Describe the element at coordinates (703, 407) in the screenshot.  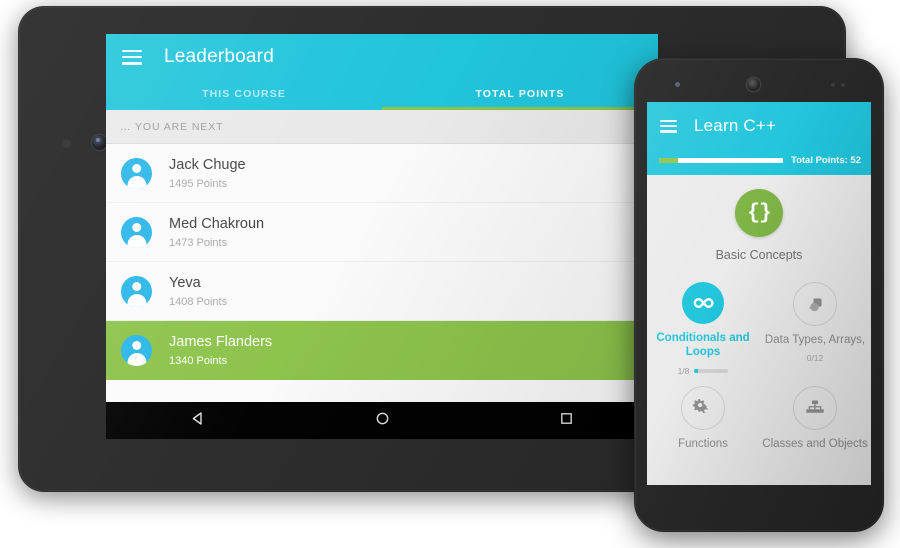
I see `gears-icon` at that location.